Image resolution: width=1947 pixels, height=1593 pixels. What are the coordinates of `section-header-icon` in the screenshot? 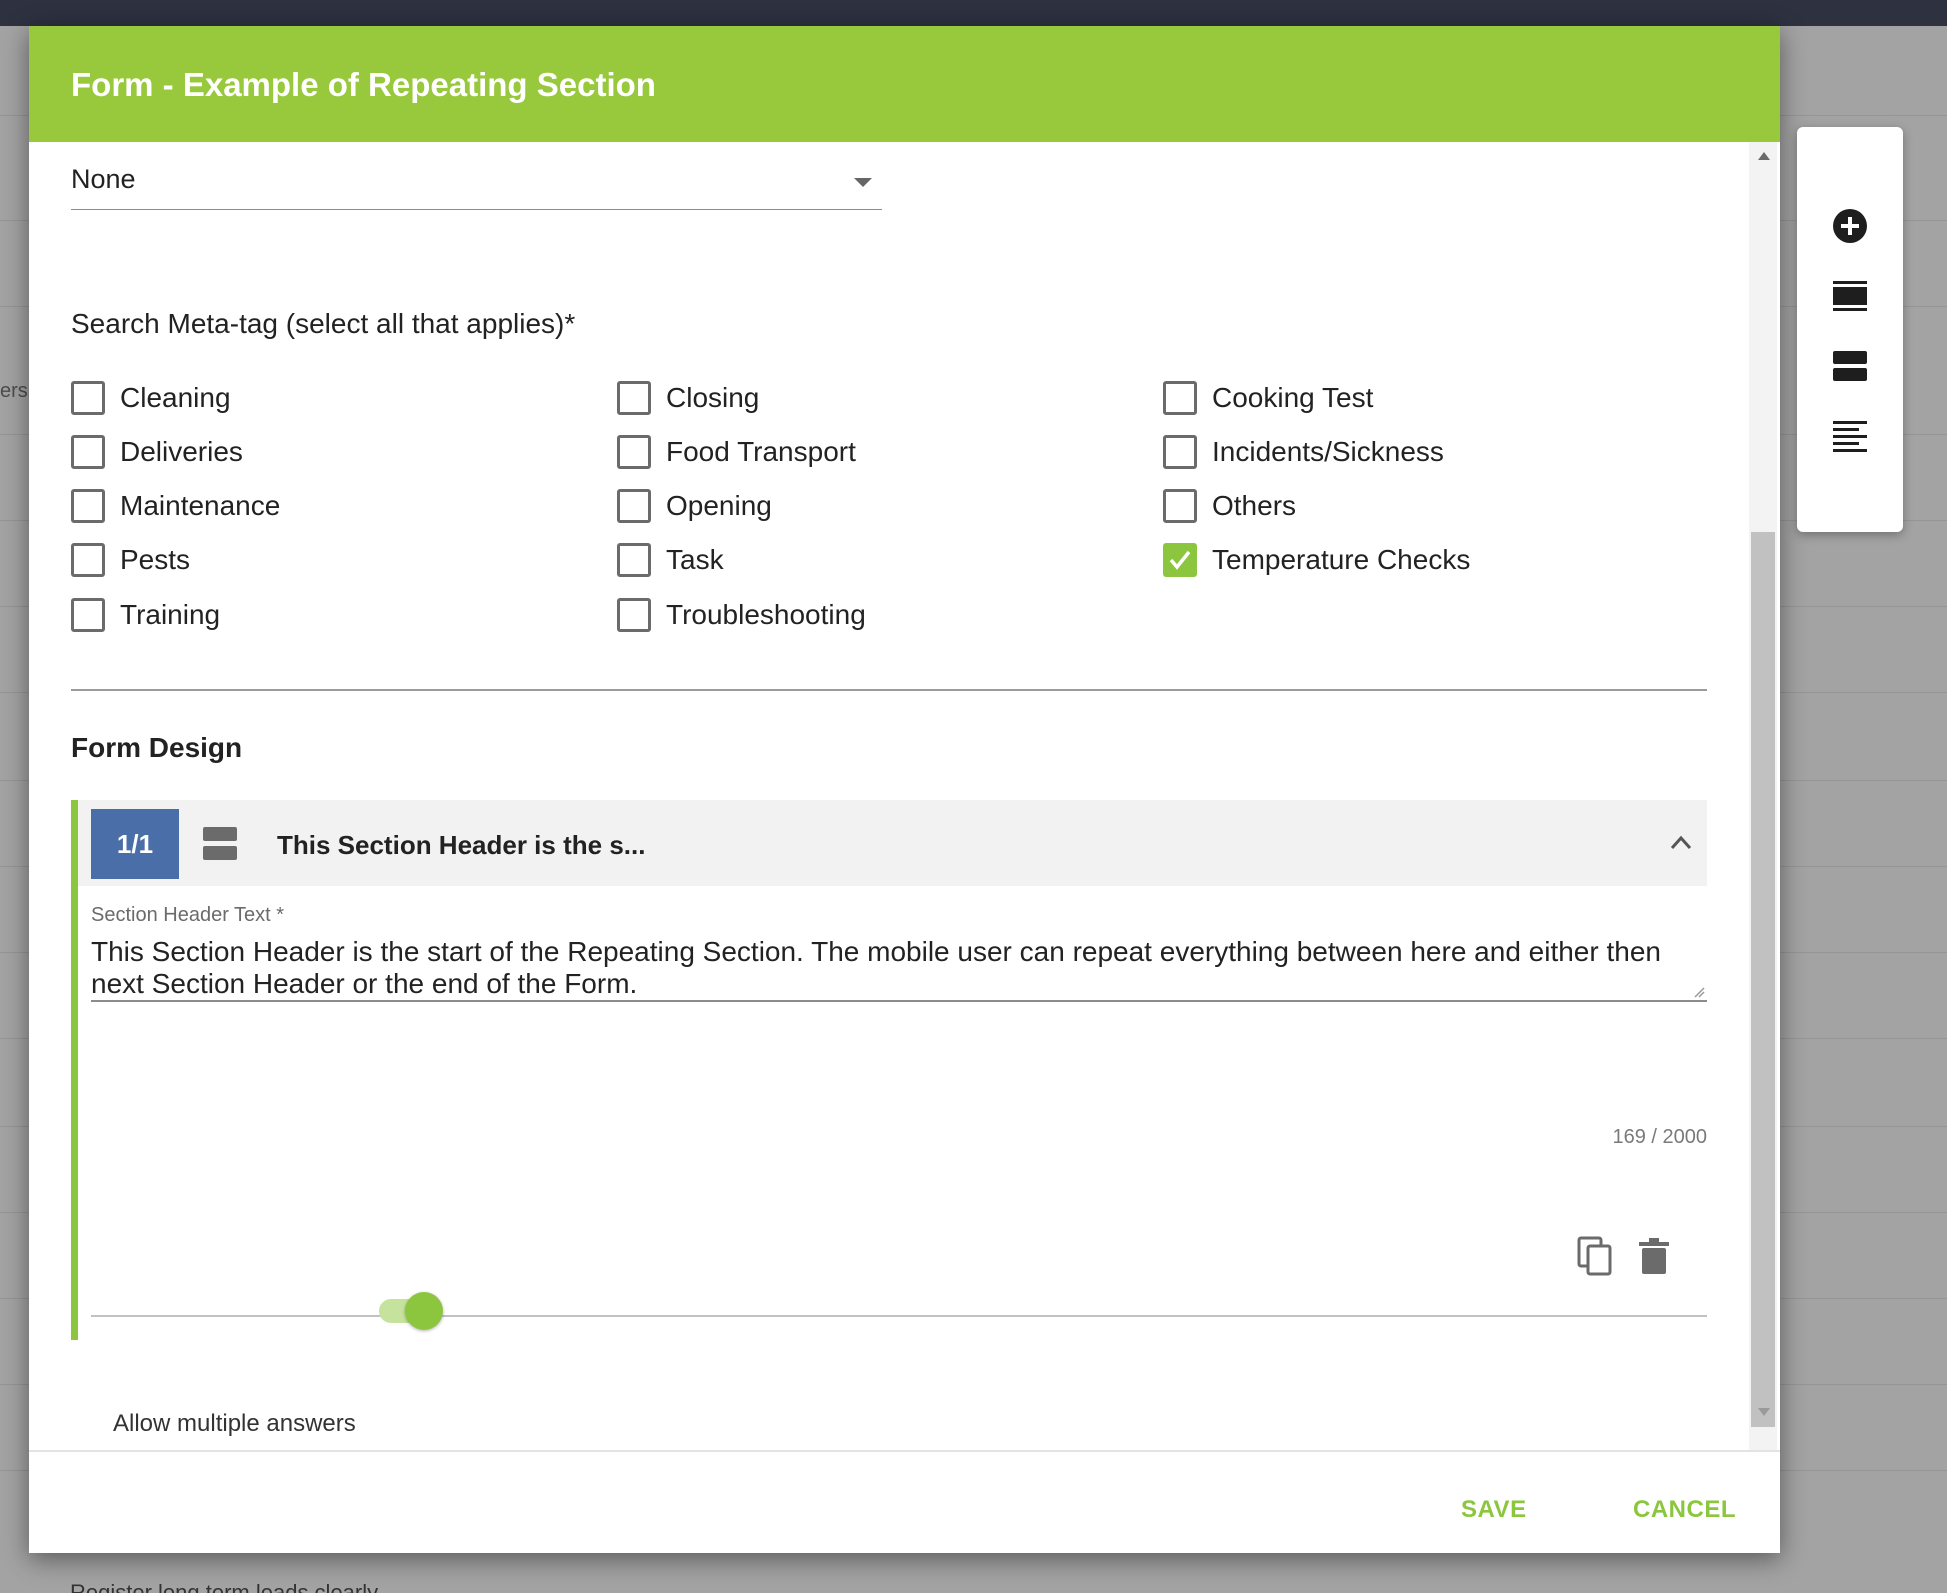 It's located at (220, 843).